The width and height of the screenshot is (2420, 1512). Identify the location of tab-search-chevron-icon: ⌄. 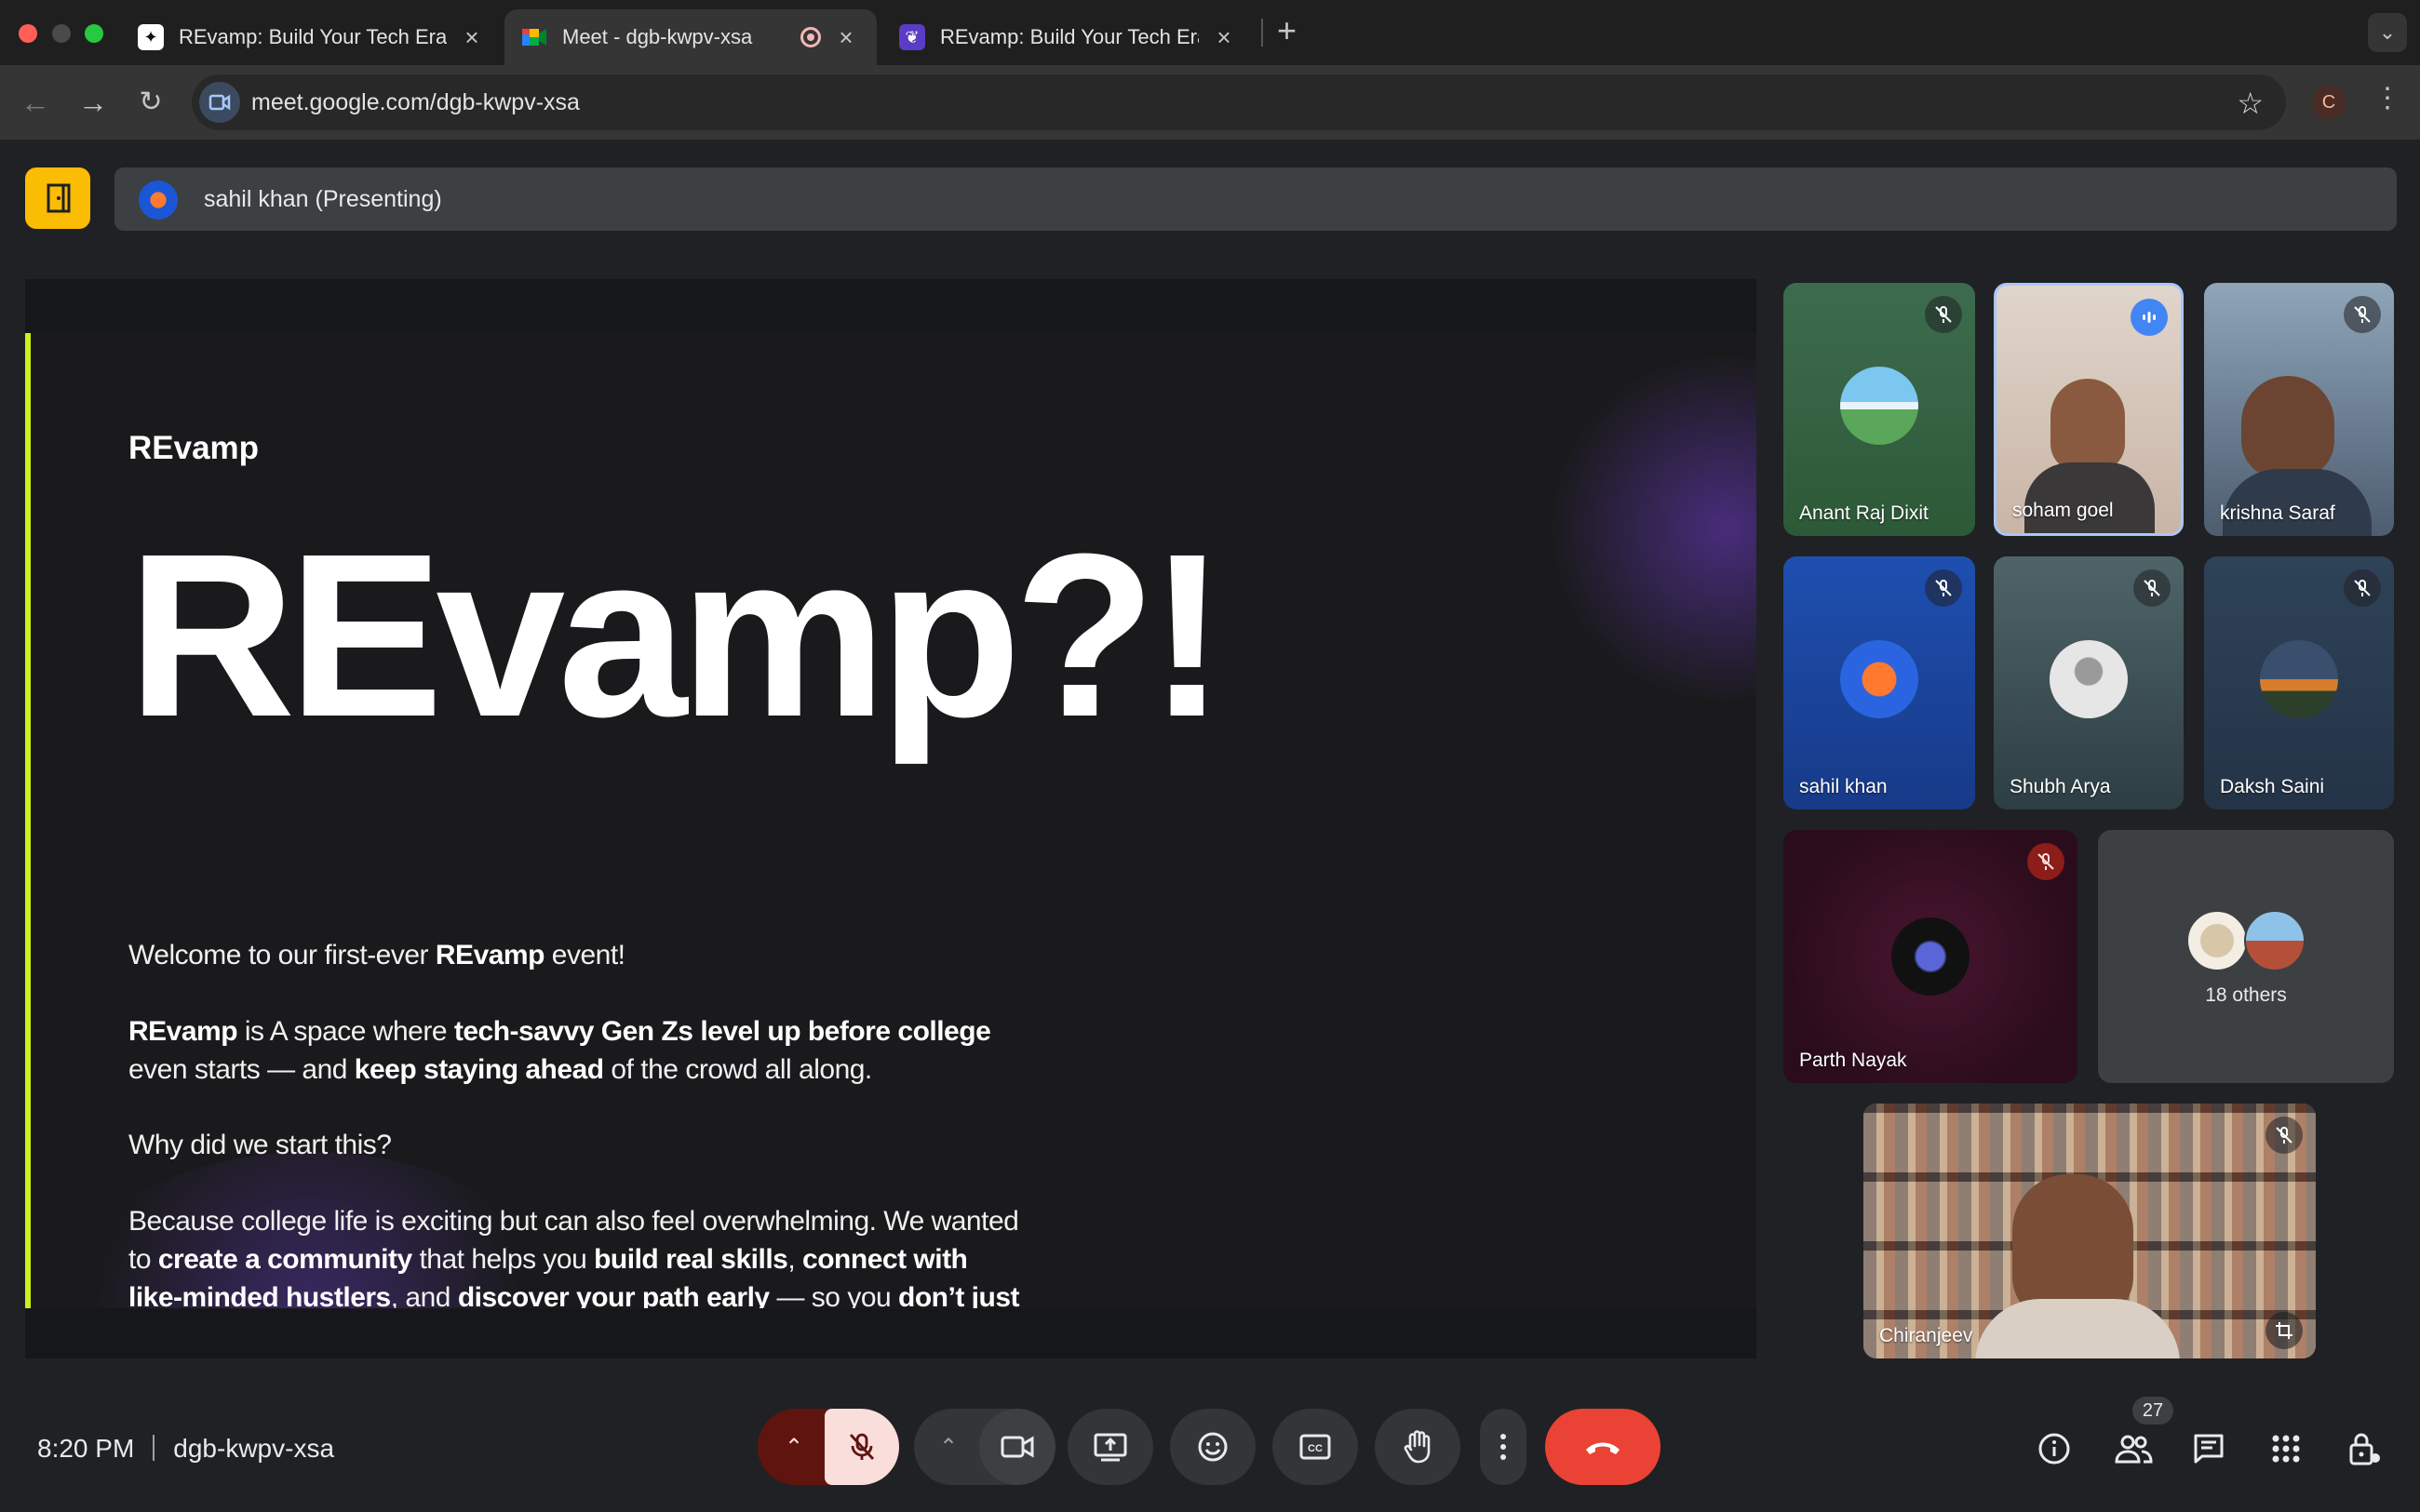
(2387, 33).